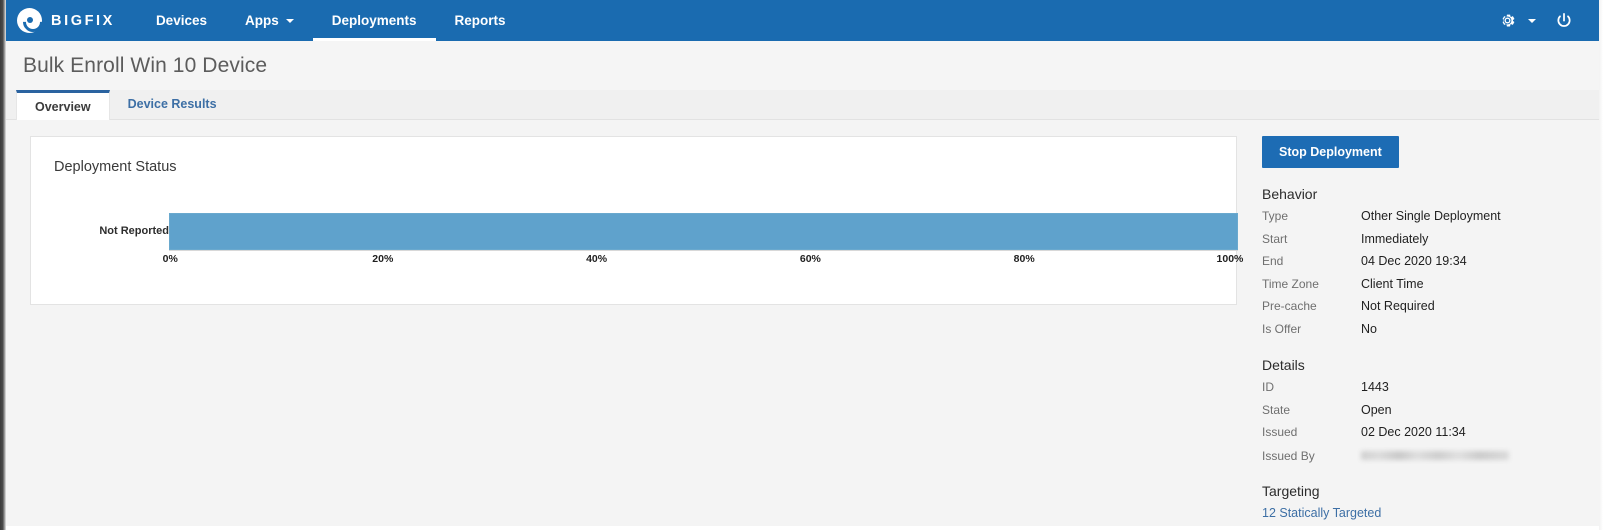  Describe the element at coordinates (289, 20) in the screenshot. I see `chevron-down-icon` at that location.